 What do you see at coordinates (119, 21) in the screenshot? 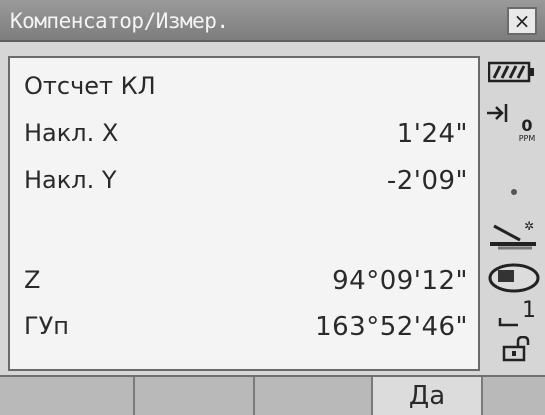
I see `window-title: Компенсатор/Измер.` at bounding box center [119, 21].